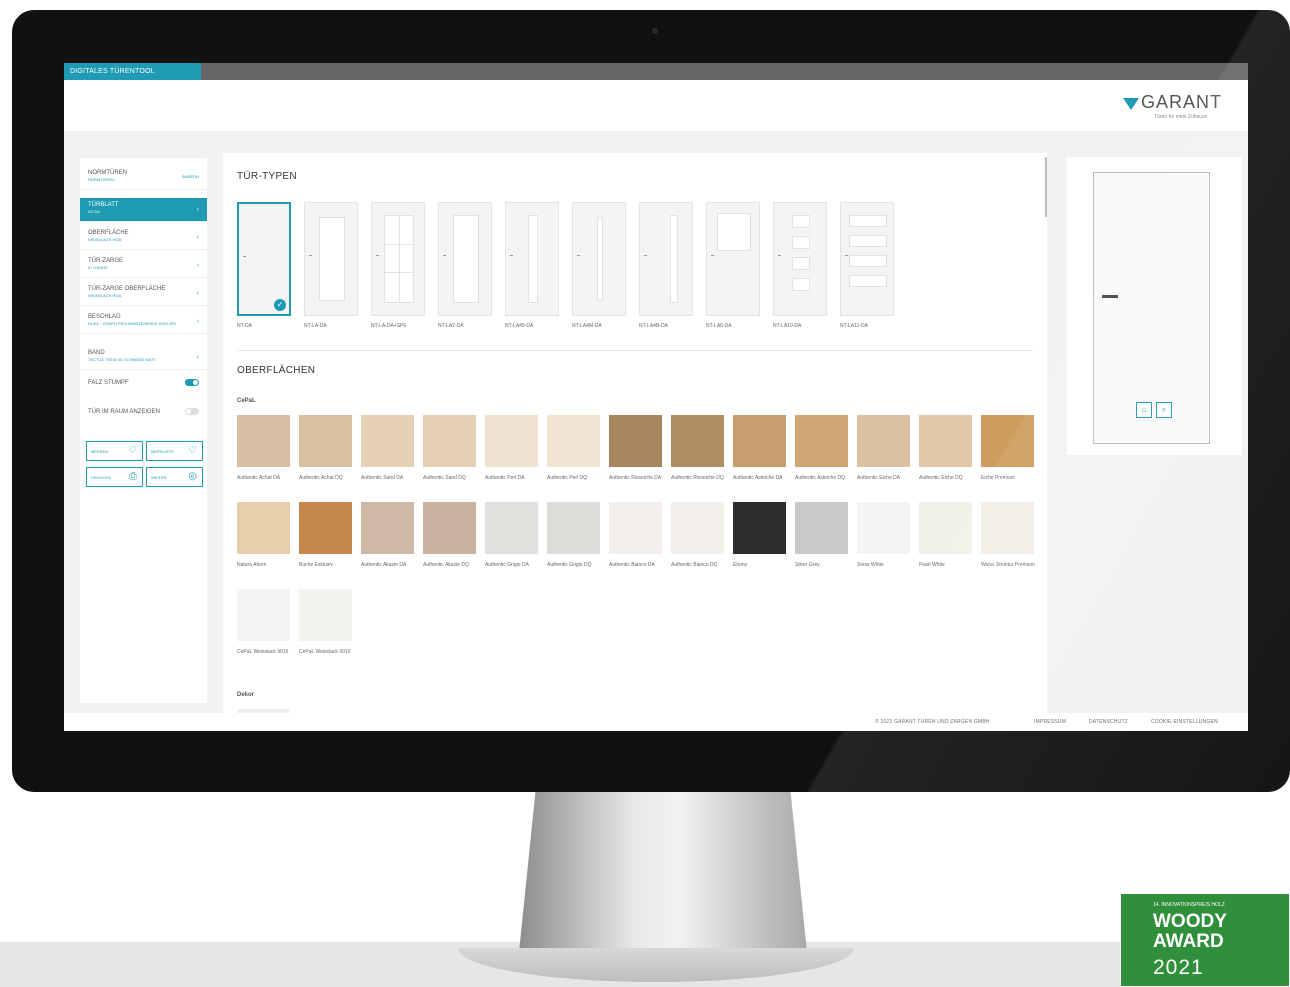 The image size is (1290, 987). I want to click on surface-swatch-label: Weiss Struktur Premium, so click(1008, 565).